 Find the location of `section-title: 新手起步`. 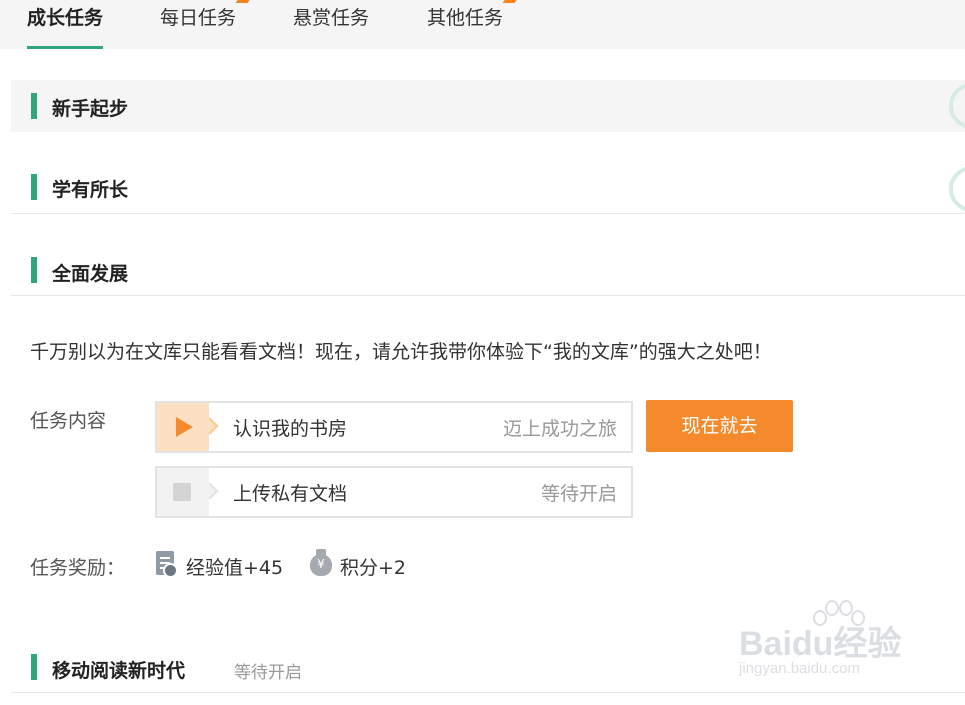

section-title: 新手起步 is located at coordinates (90, 109).